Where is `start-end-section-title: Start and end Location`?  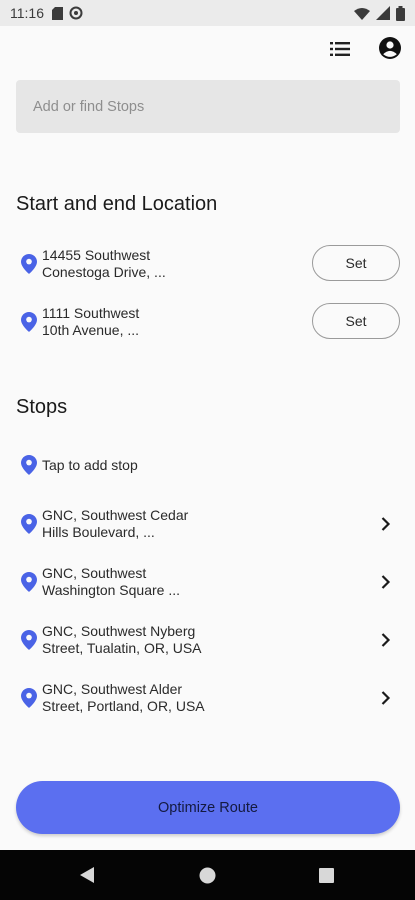
start-end-section-title: Start and end Location is located at coordinates (117, 204).